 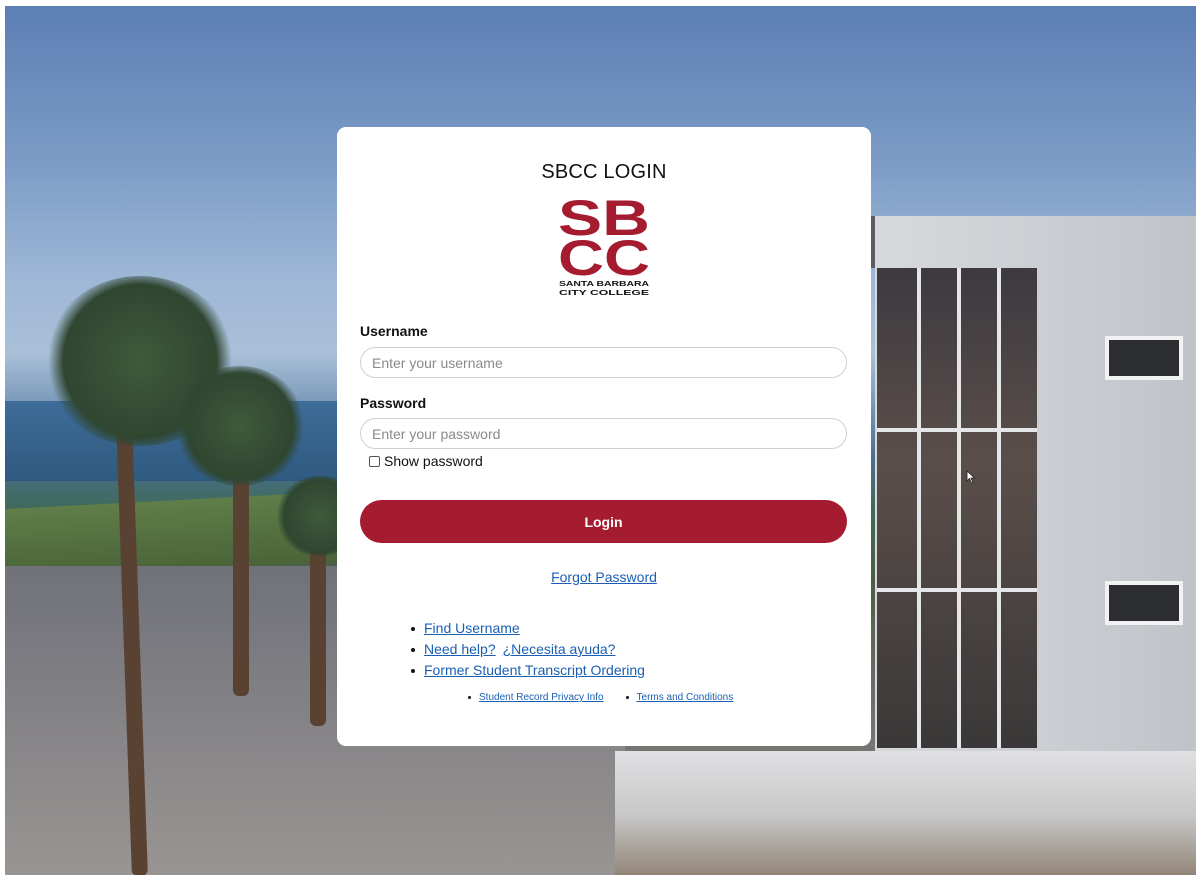 What do you see at coordinates (528, 628) in the screenshot?
I see `list-item: Find Username` at bounding box center [528, 628].